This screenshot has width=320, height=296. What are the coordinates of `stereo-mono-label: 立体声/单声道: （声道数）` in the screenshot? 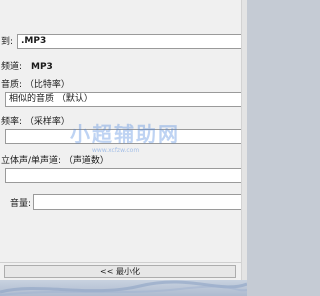 It's located at (55, 161).